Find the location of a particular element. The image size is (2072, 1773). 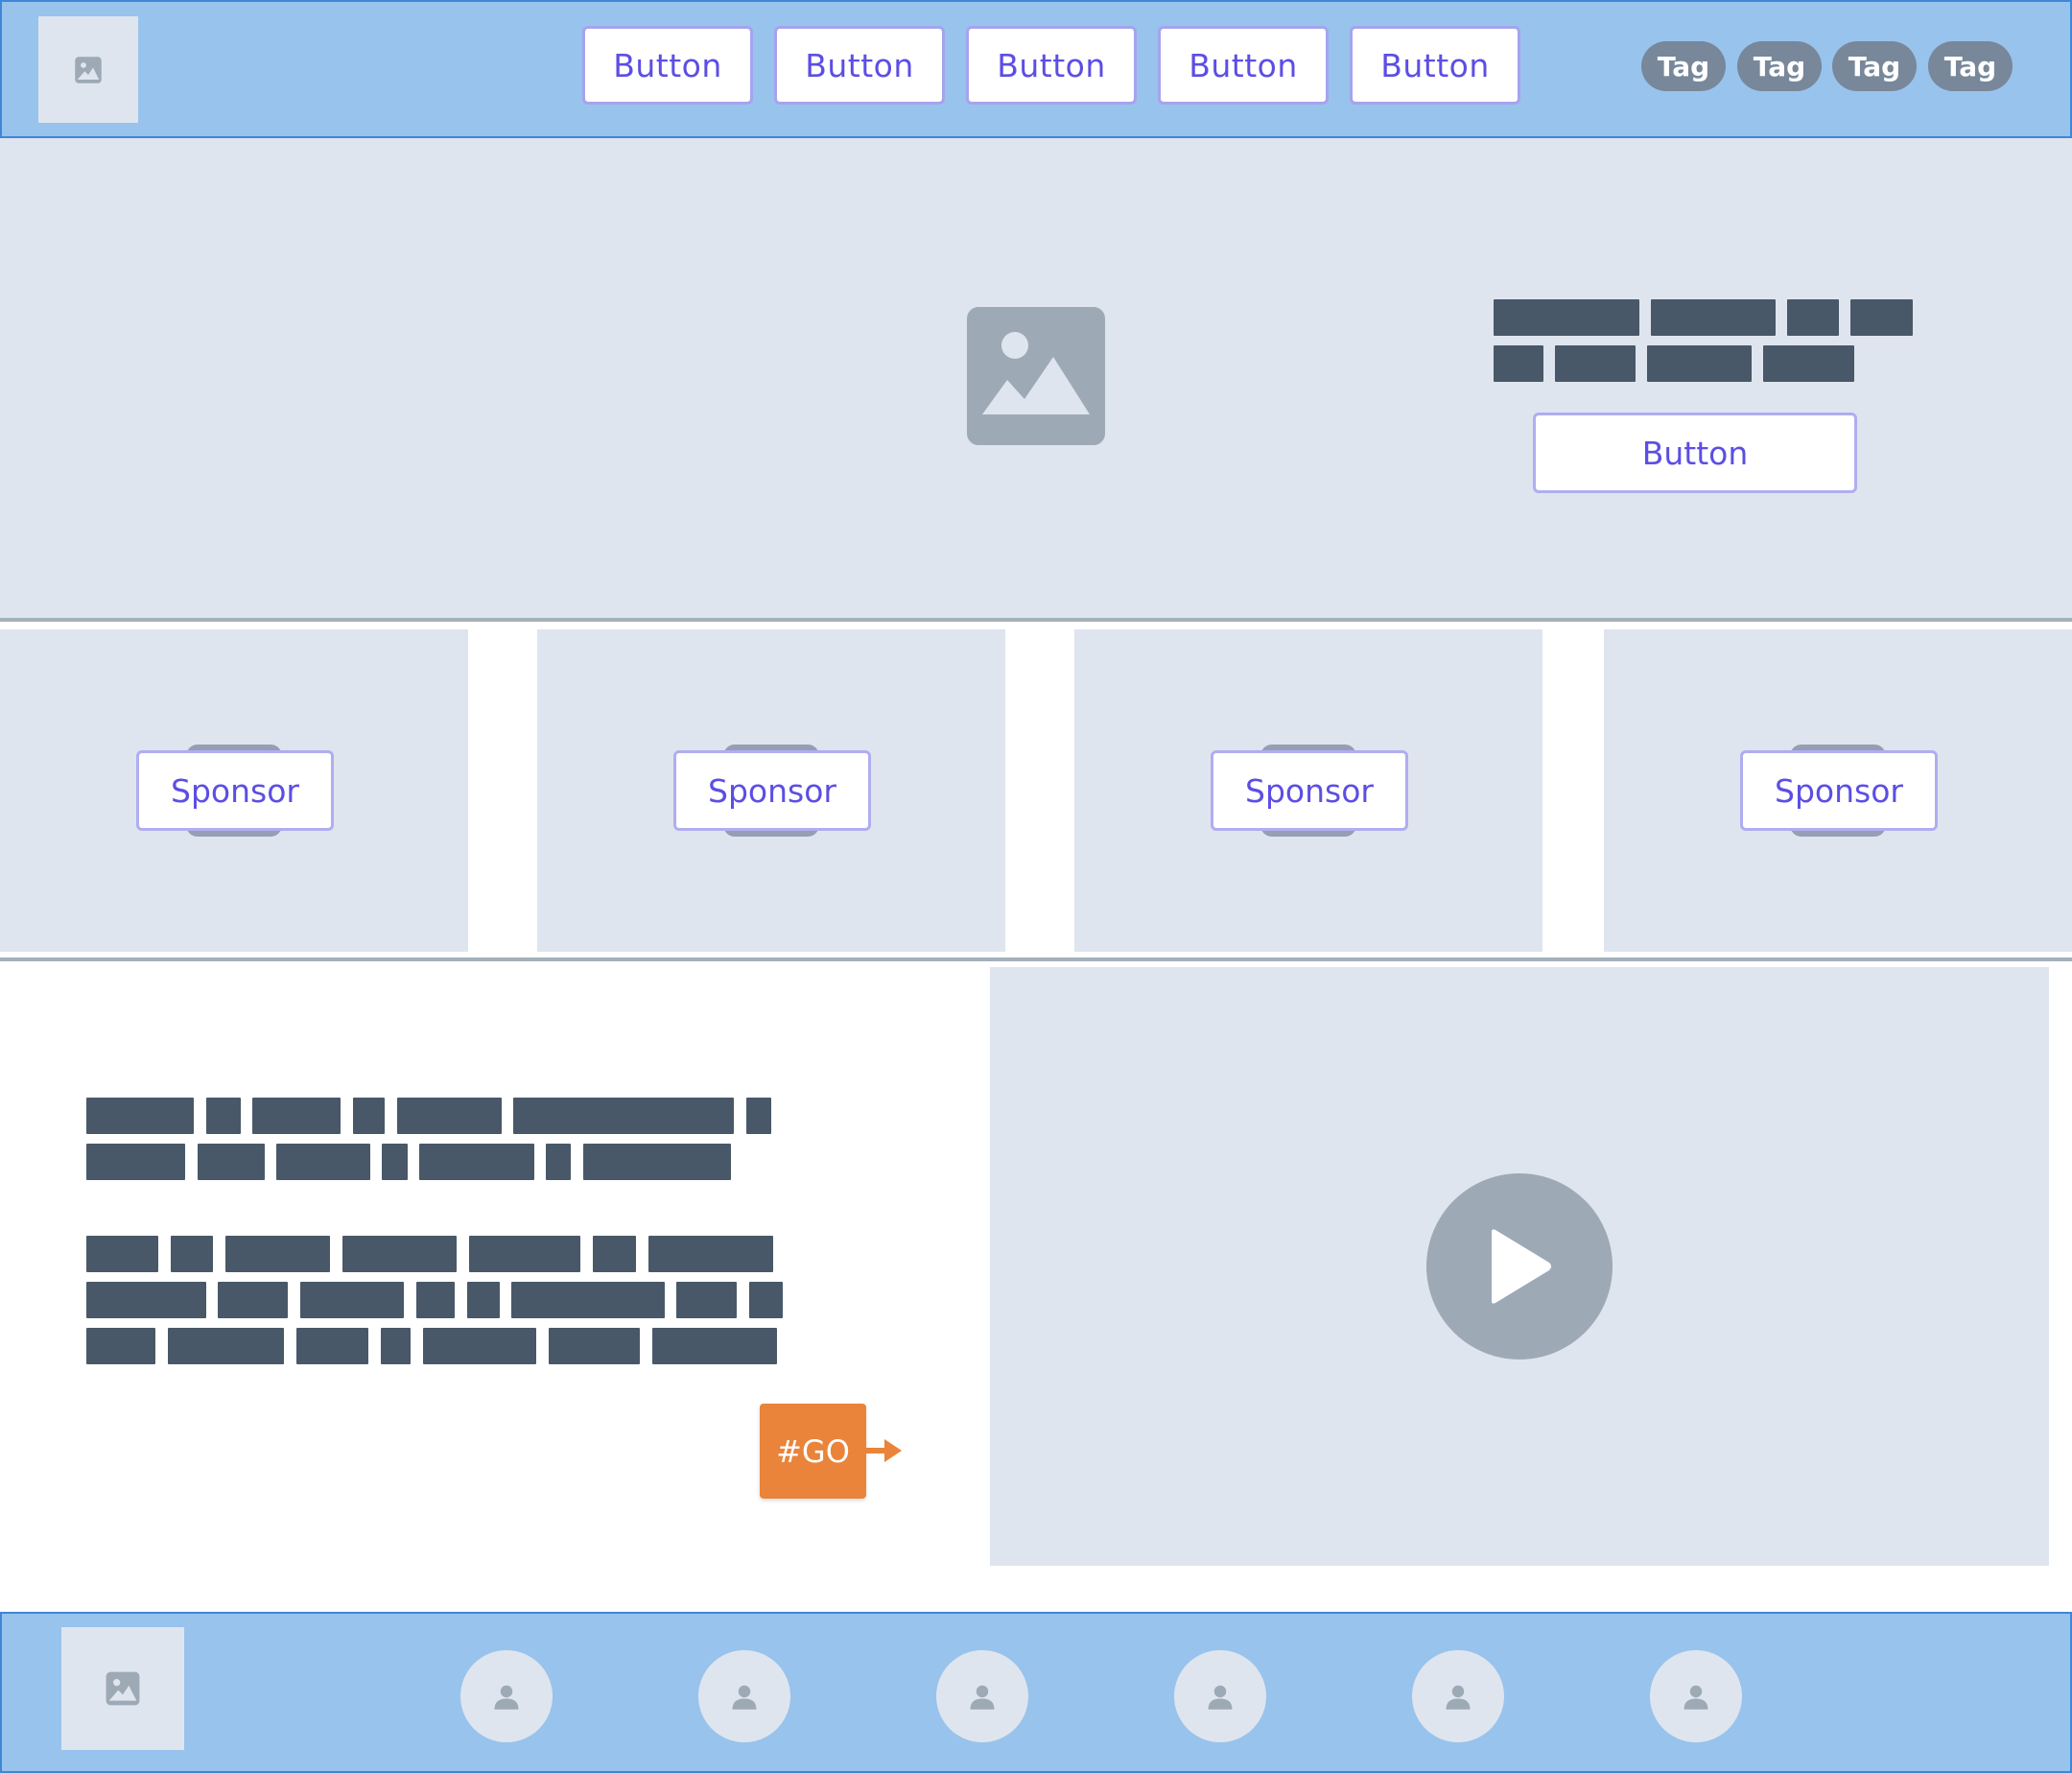

sponsor-button-4: Sponsor is located at coordinates (1839, 791).